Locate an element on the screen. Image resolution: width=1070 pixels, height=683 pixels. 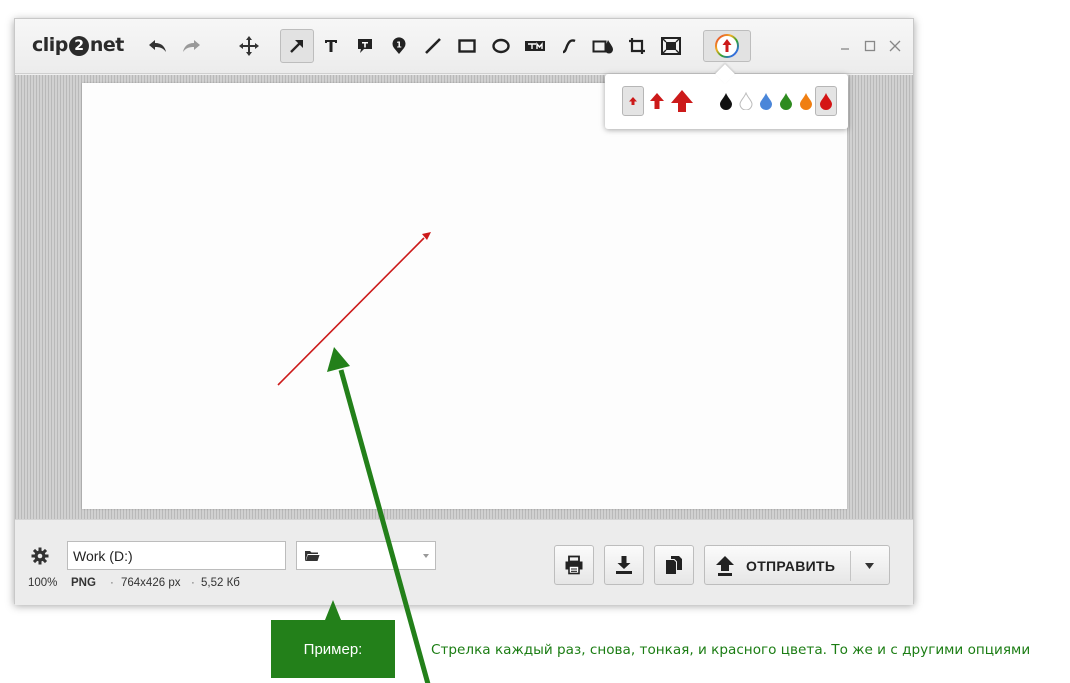
example-label: Пример: is located at coordinates (333, 649).